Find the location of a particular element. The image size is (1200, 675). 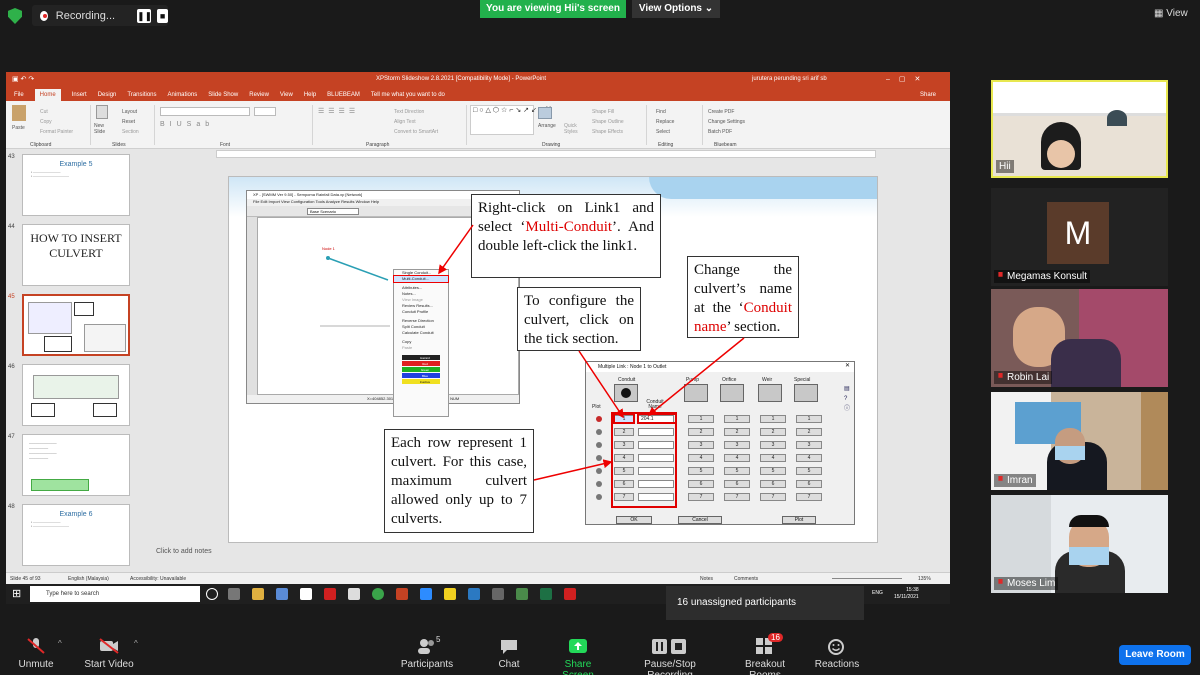

replace-button: Replace is located at coordinates (665, 122).